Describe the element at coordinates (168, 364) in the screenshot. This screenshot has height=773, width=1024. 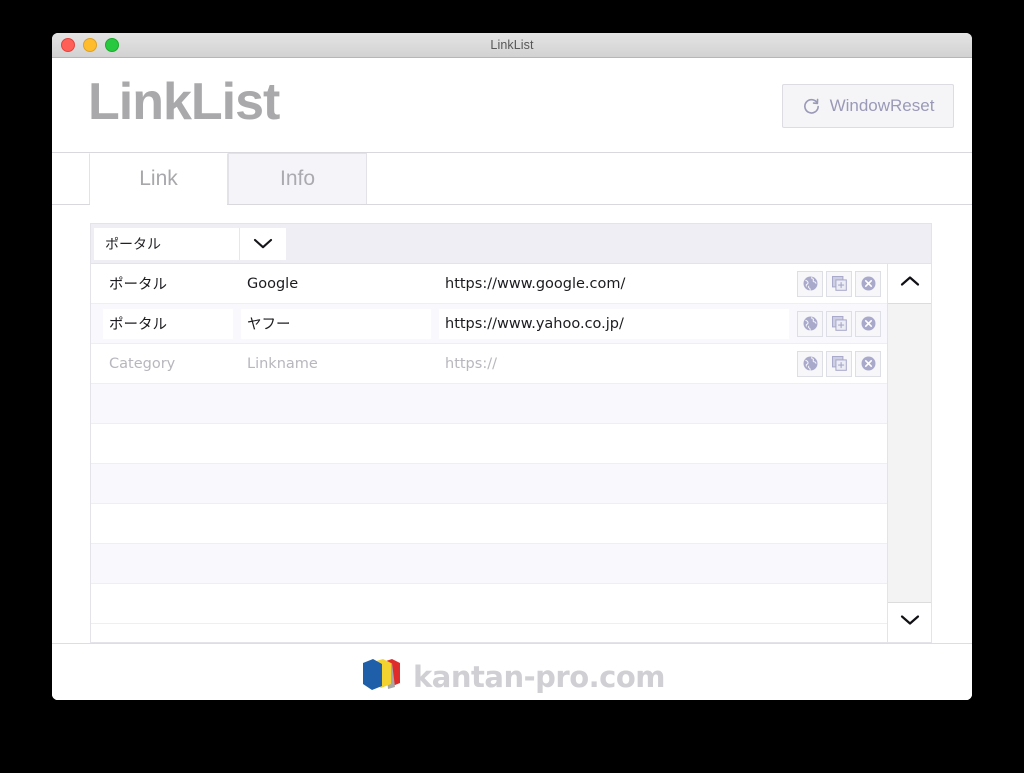
I see `row-category: Category` at that location.